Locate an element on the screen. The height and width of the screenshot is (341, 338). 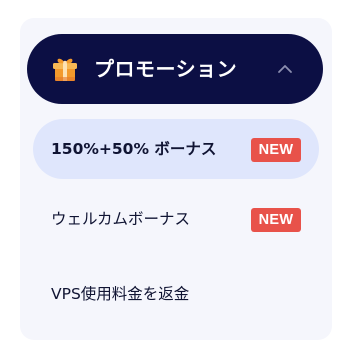
menu-item-label: ウェルカムボーナス is located at coordinates (121, 219).